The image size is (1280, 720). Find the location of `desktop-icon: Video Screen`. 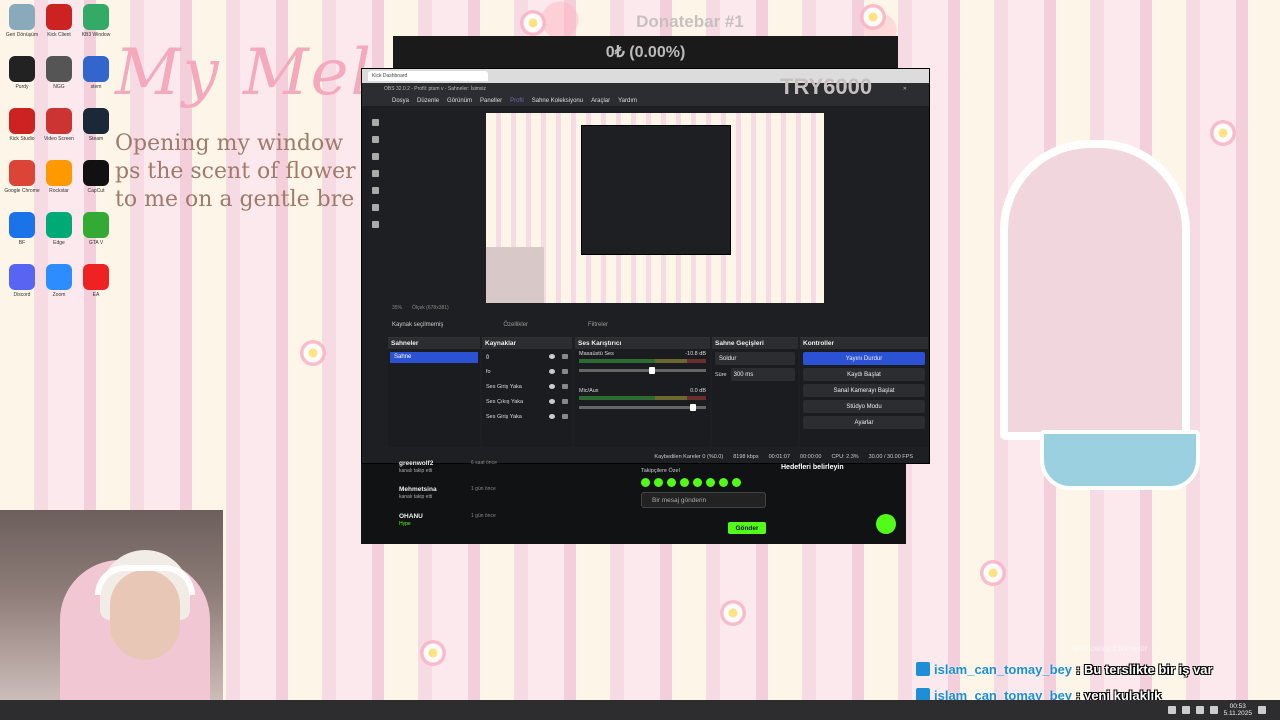

desktop-icon: Video Screen is located at coordinates (59, 125).